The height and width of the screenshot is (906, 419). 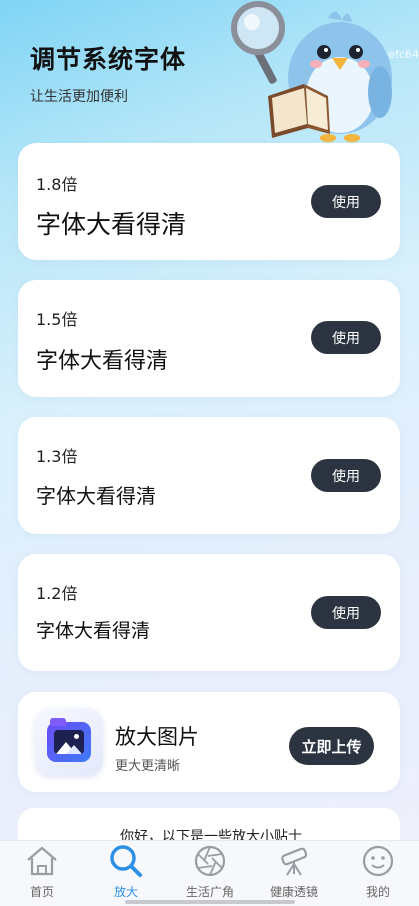 What do you see at coordinates (209, 742) in the screenshot?
I see `magnify-image-card: 放大图片 更大更清晰 立即上传` at bounding box center [209, 742].